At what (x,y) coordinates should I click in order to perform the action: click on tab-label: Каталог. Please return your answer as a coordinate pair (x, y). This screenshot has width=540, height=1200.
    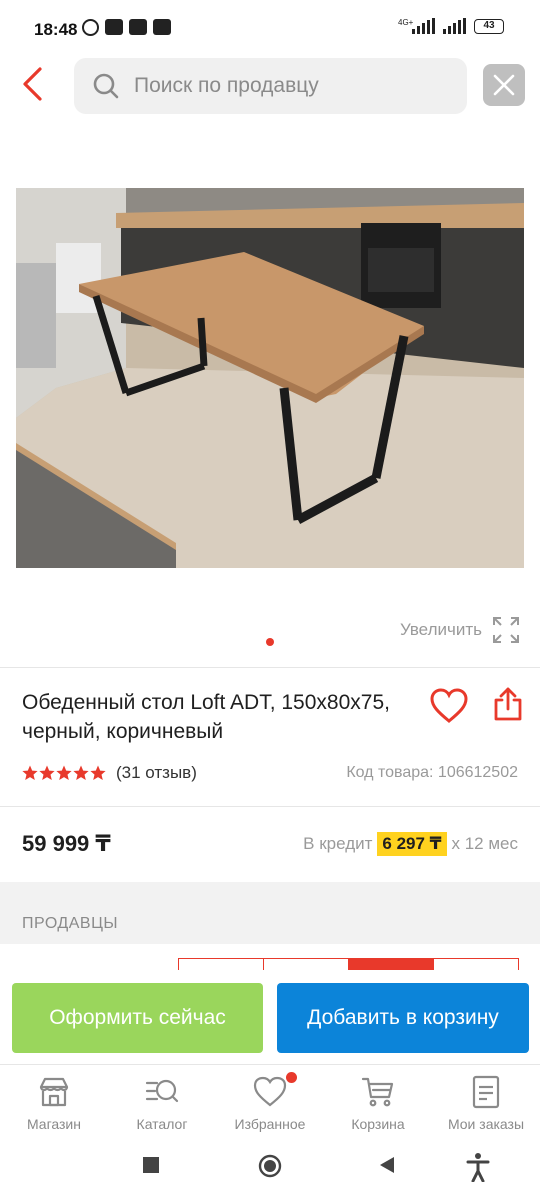
    Looking at the image, I should click on (162, 1124).